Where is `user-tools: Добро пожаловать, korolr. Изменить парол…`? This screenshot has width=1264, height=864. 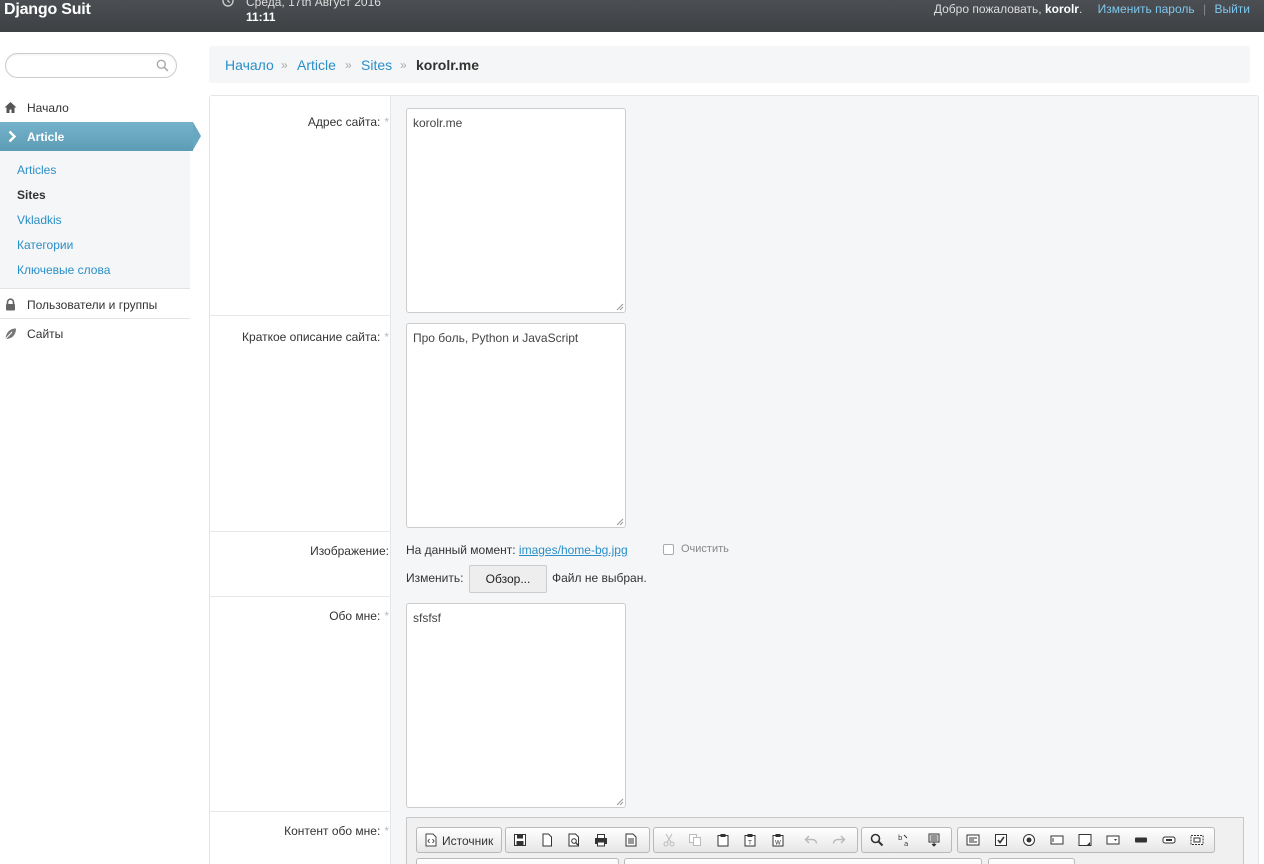 user-tools: Добро пожаловать, korolr. Изменить парол… is located at coordinates (1092, 9).